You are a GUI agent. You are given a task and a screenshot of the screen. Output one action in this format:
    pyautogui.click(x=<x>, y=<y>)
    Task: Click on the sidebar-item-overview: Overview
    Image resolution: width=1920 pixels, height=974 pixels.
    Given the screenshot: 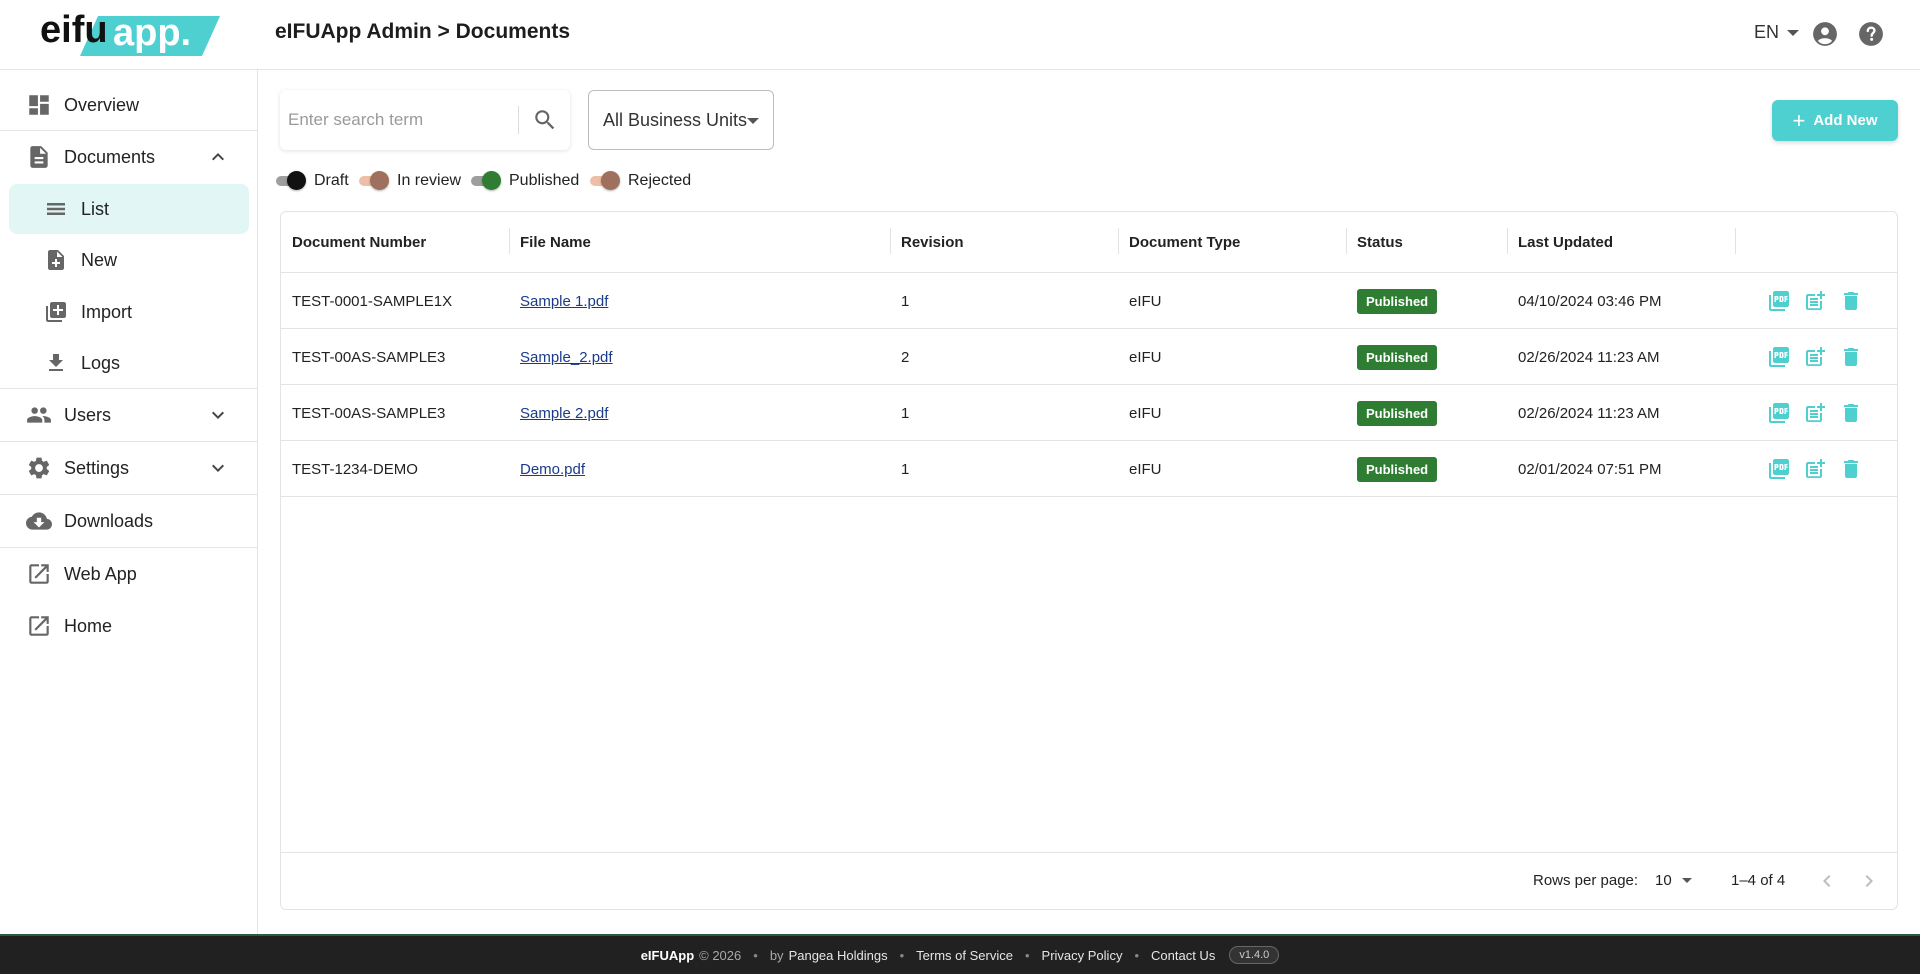 What is the action you would take?
    pyautogui.click(x=129, y=105)
    